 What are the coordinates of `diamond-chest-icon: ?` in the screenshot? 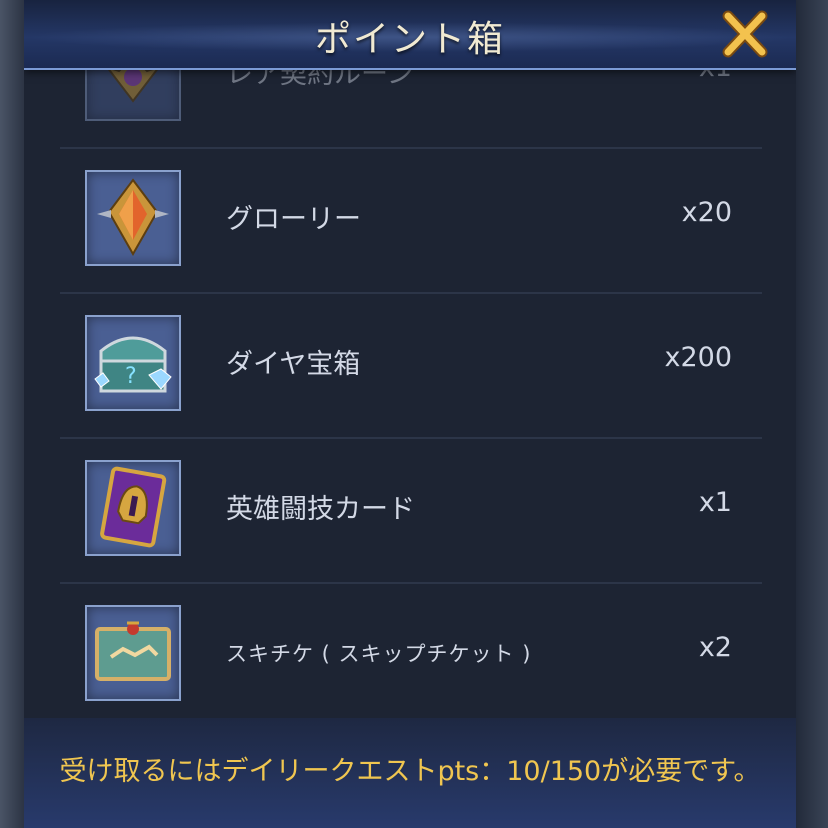 It's located at (133, 363).